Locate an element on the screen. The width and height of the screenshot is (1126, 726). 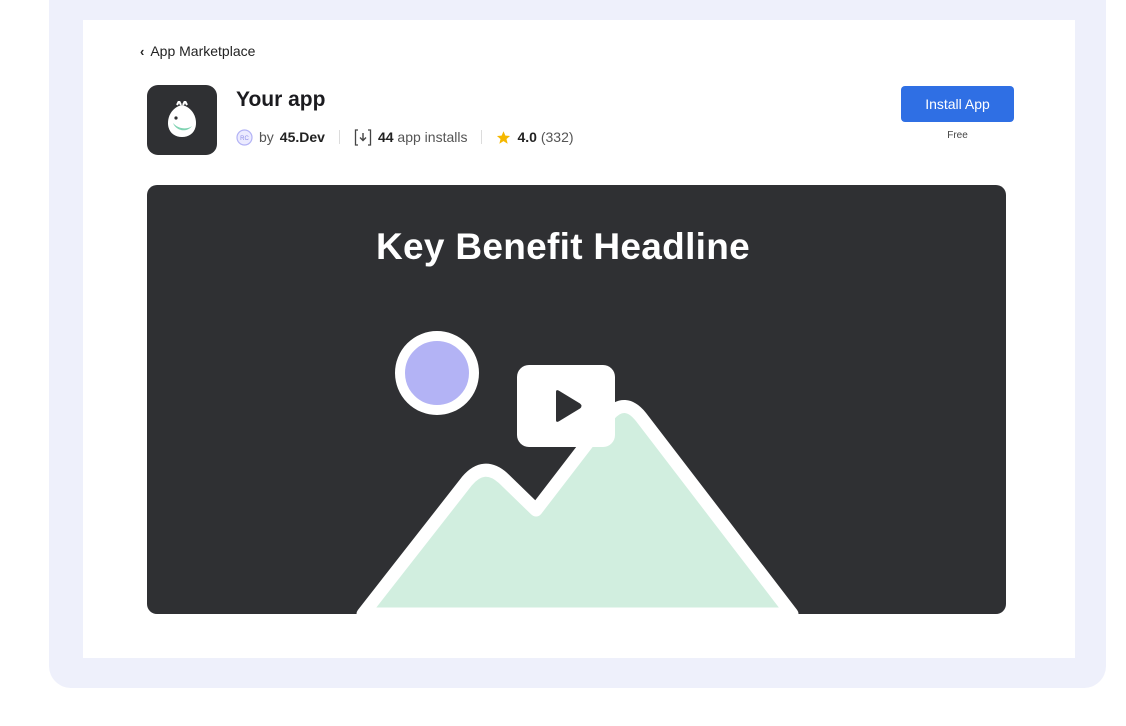
price-label: Free is located at coordinates (957, 135).